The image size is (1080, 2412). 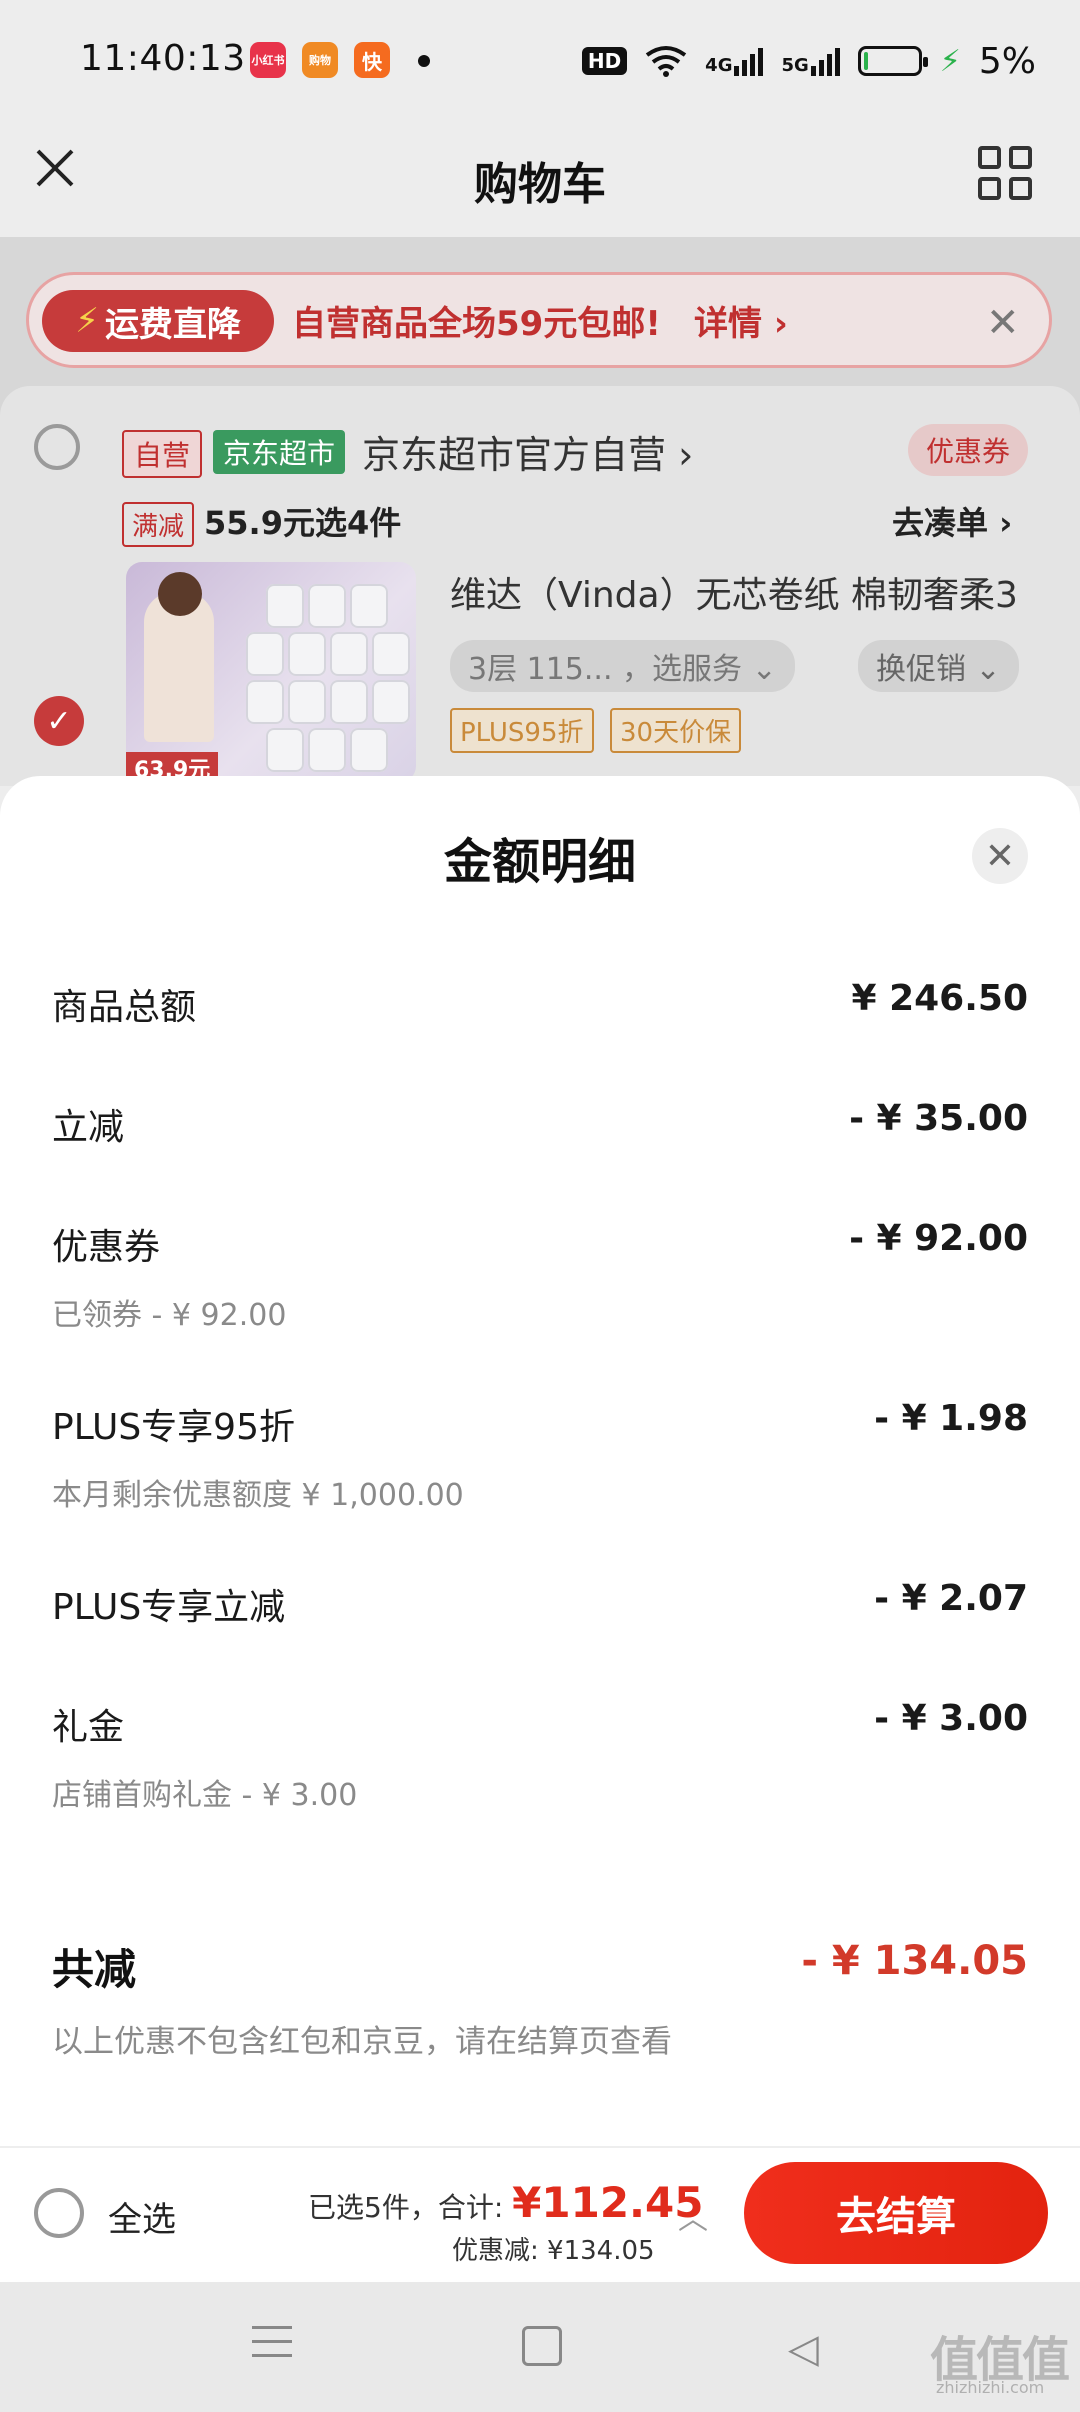 I want to click on gouwu-app-icon: 购物, so click(x=320, y=60).